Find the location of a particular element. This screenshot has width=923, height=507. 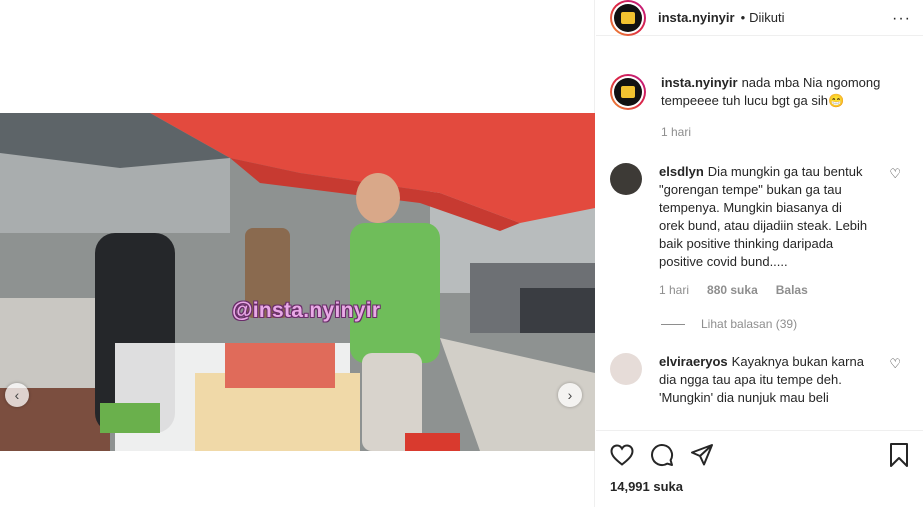

comment-username: elsdlyn is located at coordinates (681, 171).